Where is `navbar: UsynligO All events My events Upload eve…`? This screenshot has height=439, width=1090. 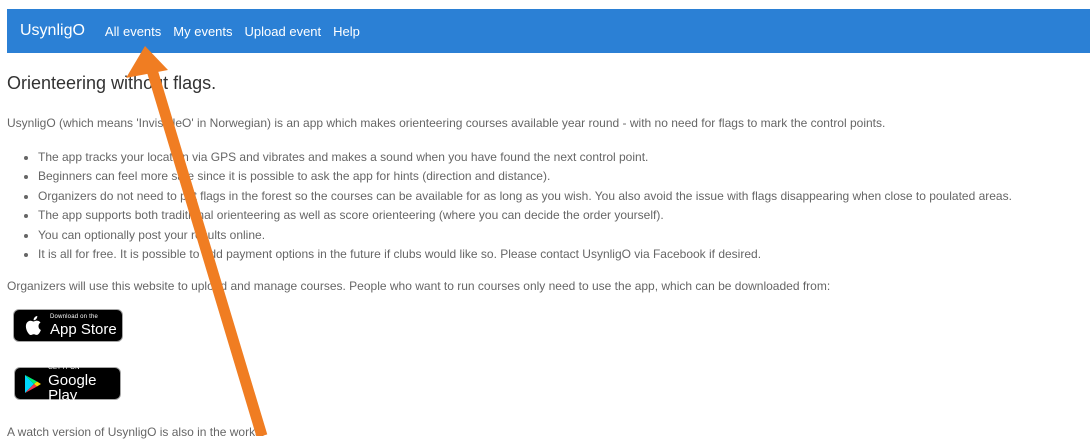
navbar: UsynligO All events My events Upload eve… is located at coordinates (548, 31).